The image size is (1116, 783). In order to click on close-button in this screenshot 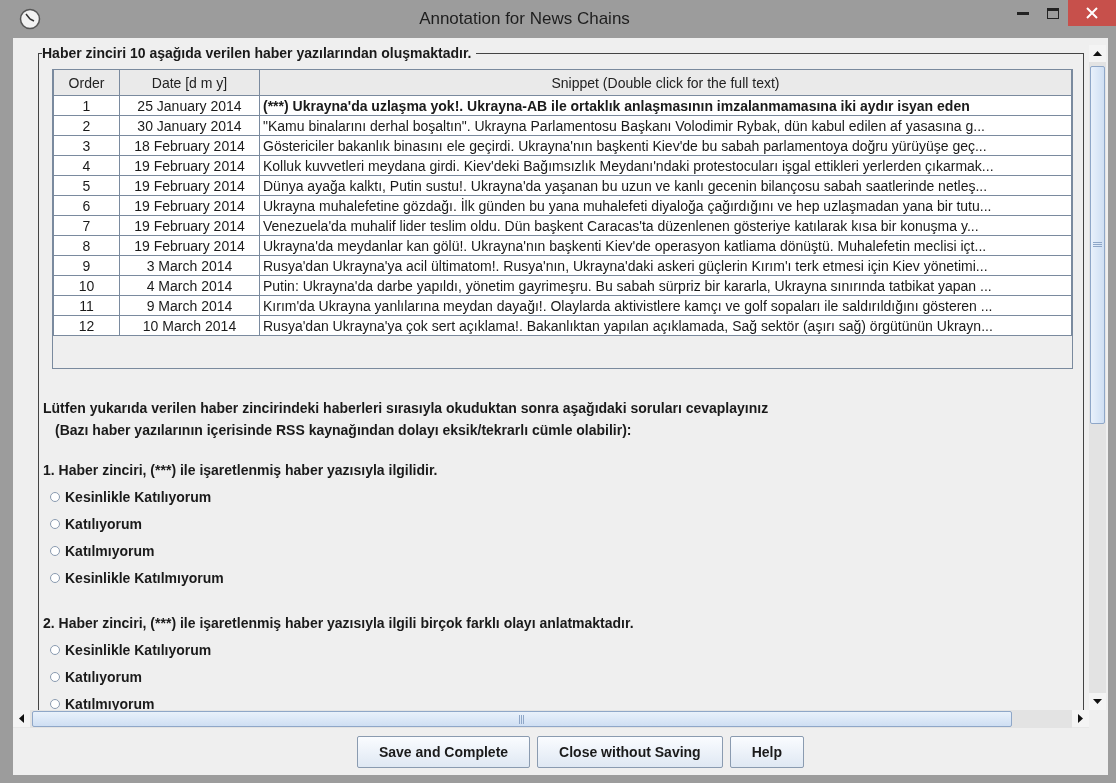, I will do `click(1092, 13)`.